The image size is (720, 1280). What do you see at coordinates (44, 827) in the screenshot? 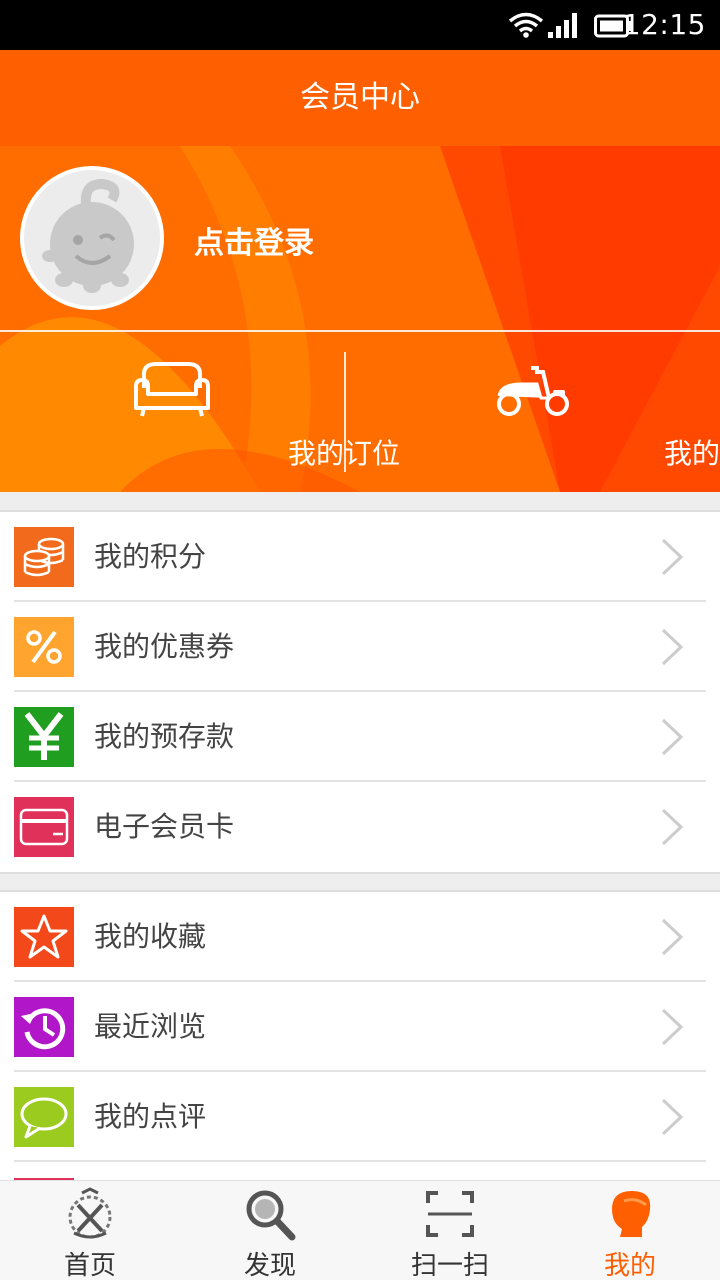
I see `card-icon` at bounding box center [44, 827].